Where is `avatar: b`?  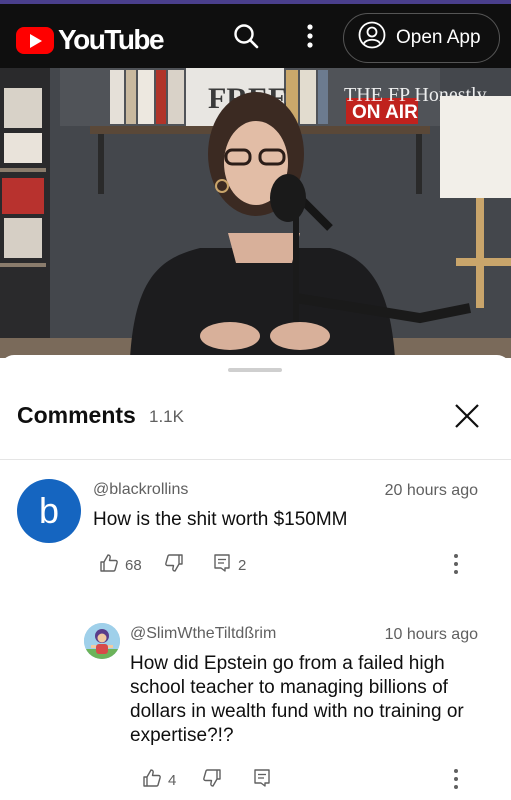
avatar: b is located at coordinates (49, 511).